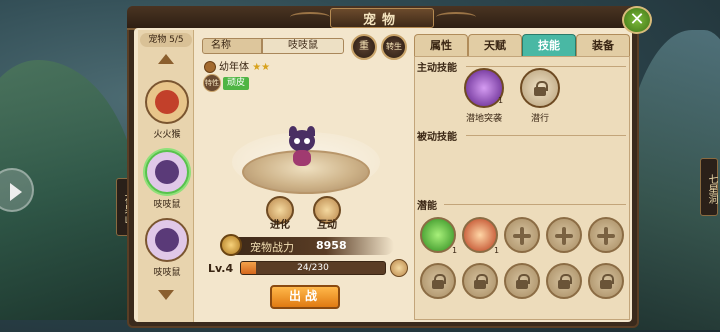 The image size is (720, 332). Describe the element at coordinates (210, 67) in the screenshot. I see `stage-icon` at that location.